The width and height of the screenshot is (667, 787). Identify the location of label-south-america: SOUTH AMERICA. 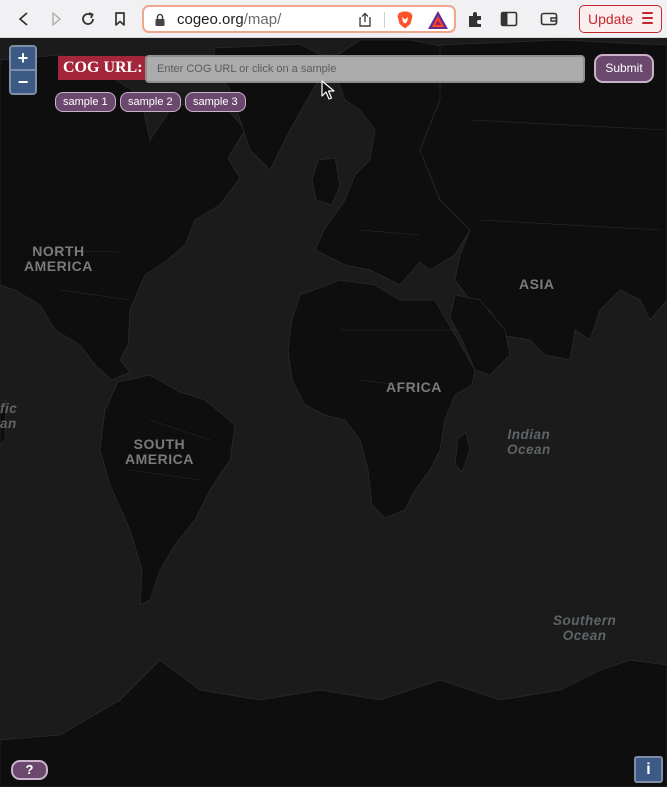
(159, 452).